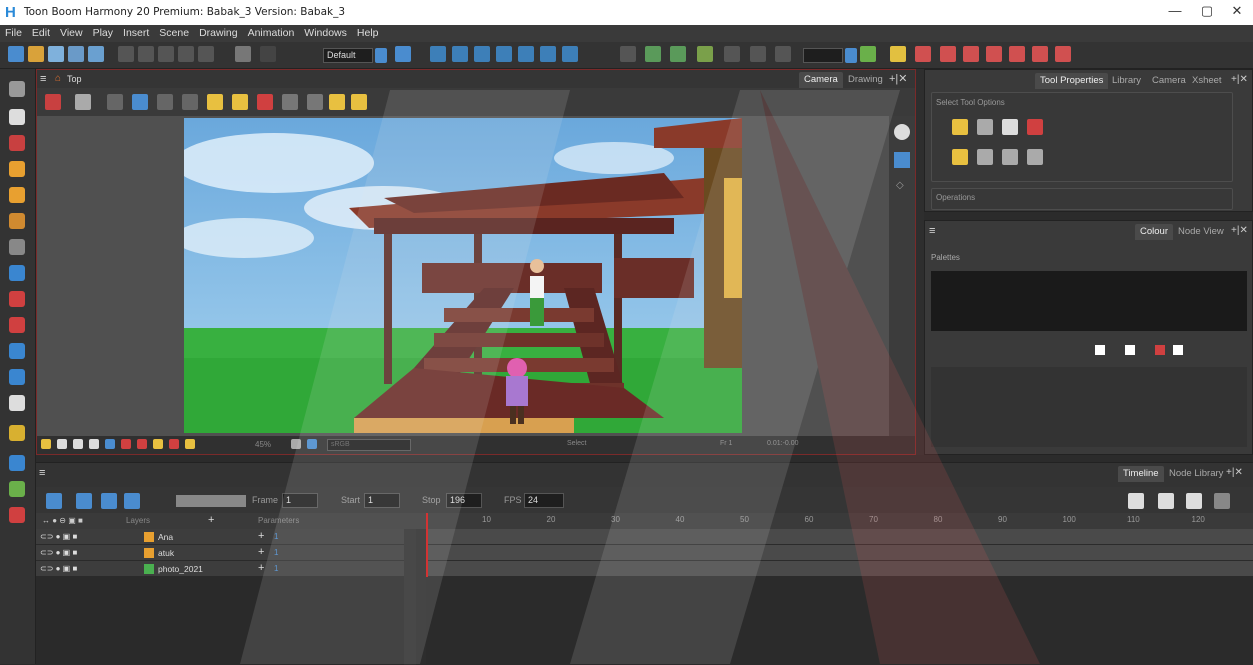 Image resolution: width=1253 pixels, height=665 pixels. I want to click on remove-keyframe-icon, so click(1194, 501).